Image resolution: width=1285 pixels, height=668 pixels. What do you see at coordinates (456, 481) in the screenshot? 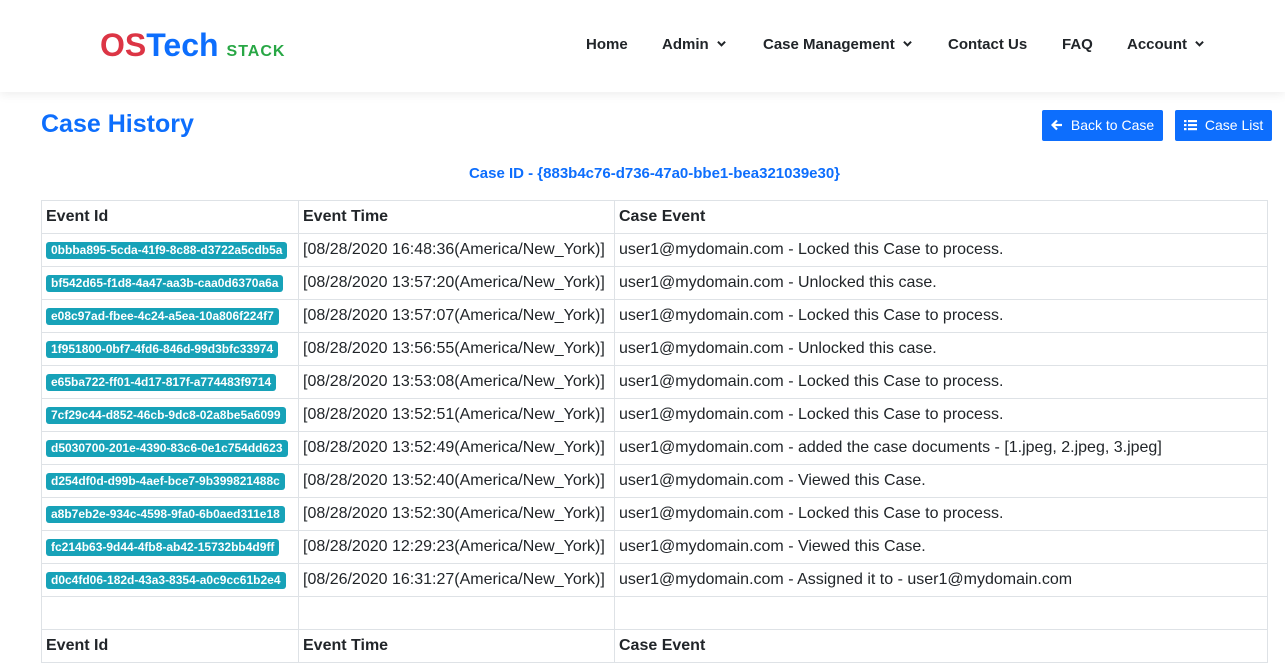
I see `event-time-cell: [08/28/2020 13:52:40(America/New_York)]` at bounding box center [456, 481].